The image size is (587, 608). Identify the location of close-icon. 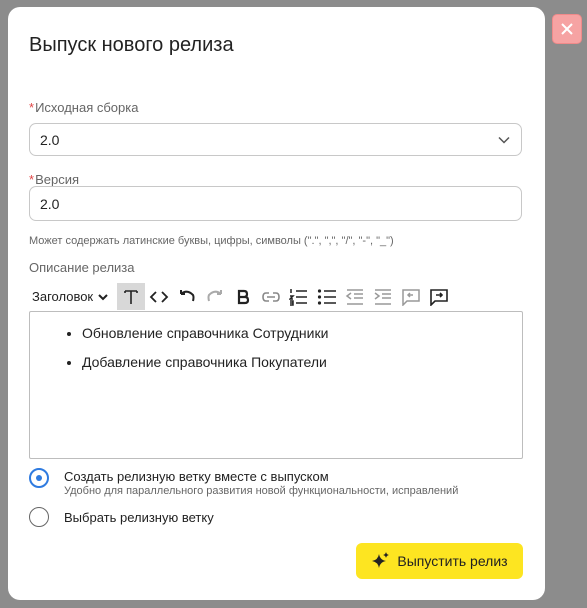
(567, 29).